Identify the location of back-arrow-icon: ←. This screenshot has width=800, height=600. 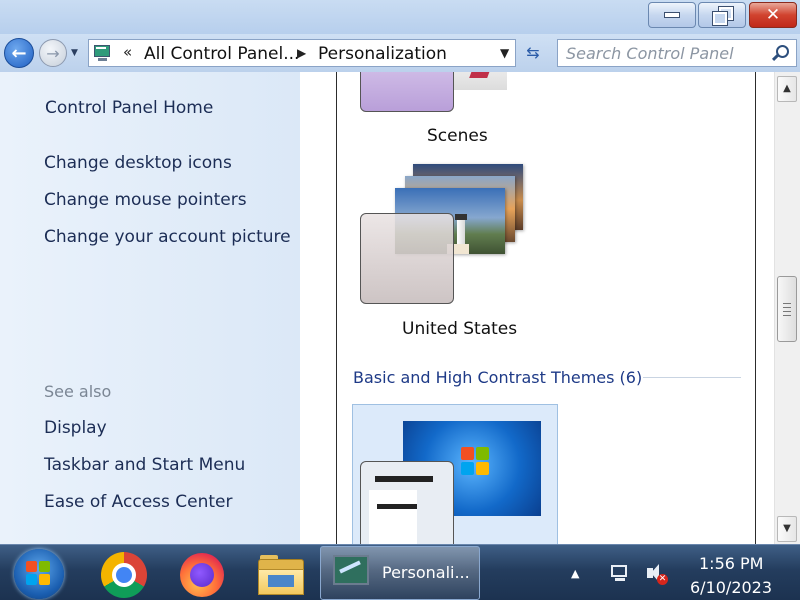
(19, 53).